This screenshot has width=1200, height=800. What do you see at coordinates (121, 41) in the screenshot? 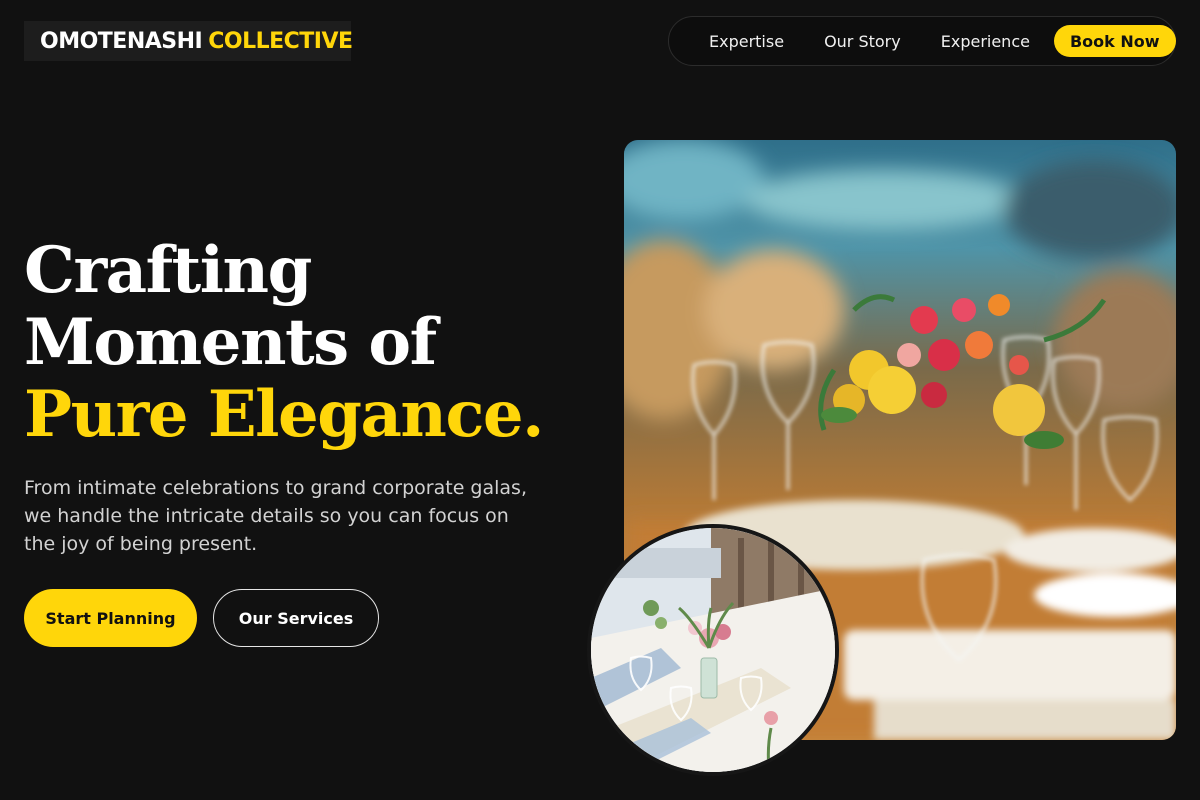
I see `brand-name: OMOTENASHI` at bounding box center [121, 41].